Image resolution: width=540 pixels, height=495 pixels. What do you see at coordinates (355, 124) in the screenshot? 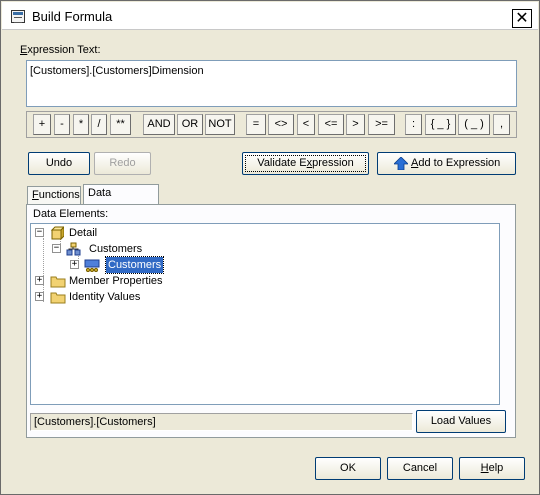
I see `op-greater-button: >` at bounding box center [355, 124].